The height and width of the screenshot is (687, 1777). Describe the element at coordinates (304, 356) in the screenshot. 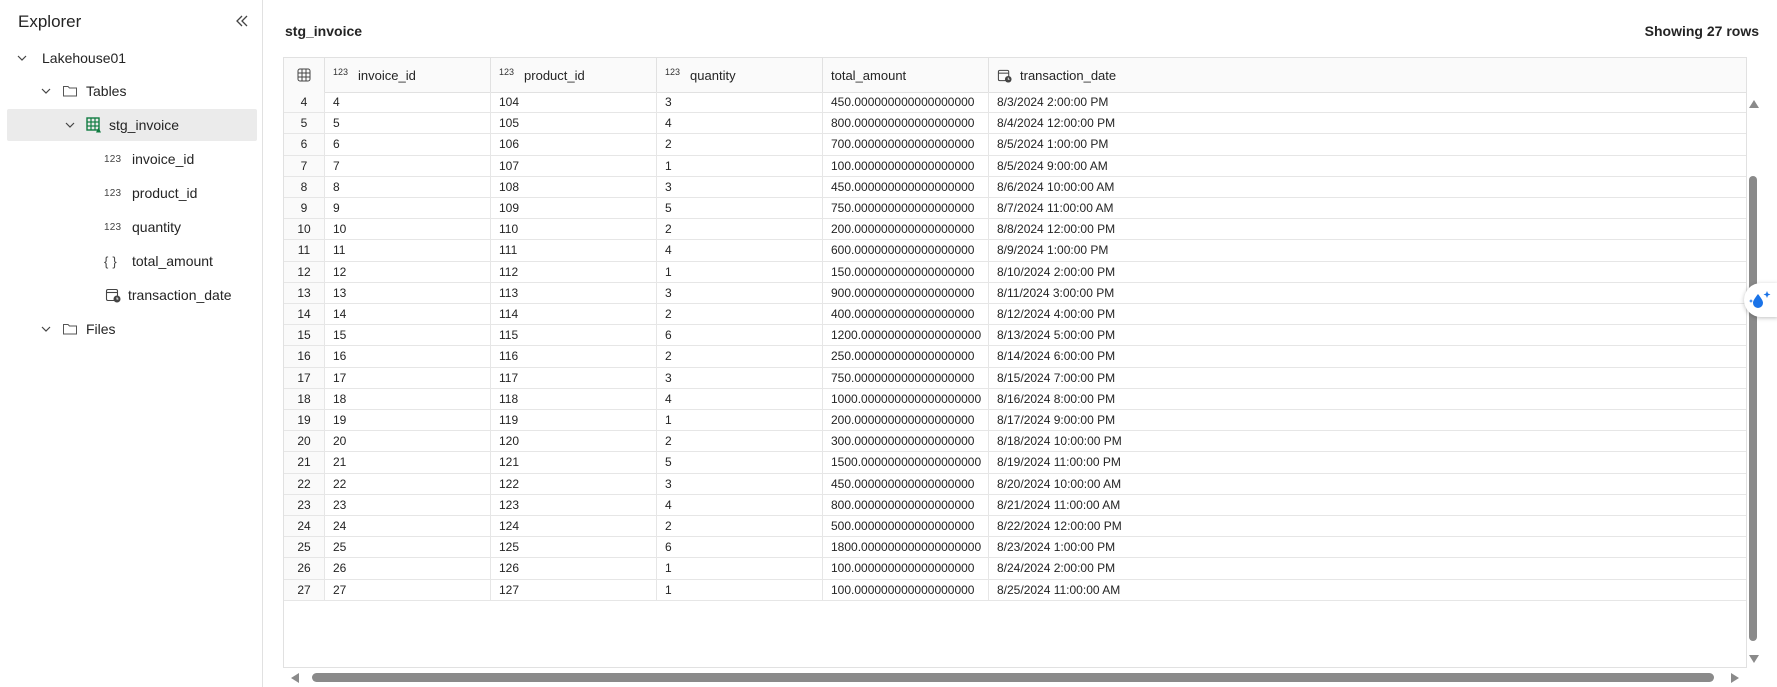

I see `row-number-cell: 16` at that location.